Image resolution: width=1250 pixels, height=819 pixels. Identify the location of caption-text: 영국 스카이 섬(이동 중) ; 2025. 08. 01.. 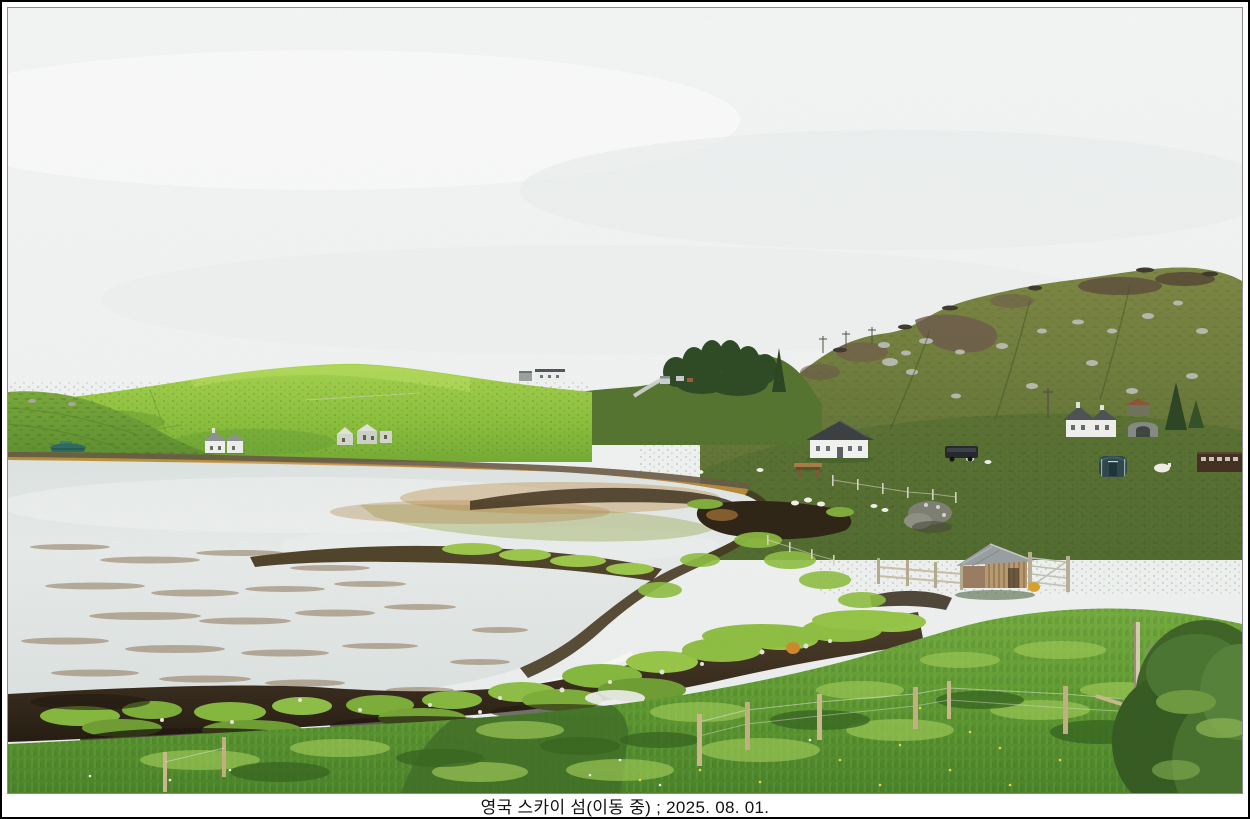
(625, 807).